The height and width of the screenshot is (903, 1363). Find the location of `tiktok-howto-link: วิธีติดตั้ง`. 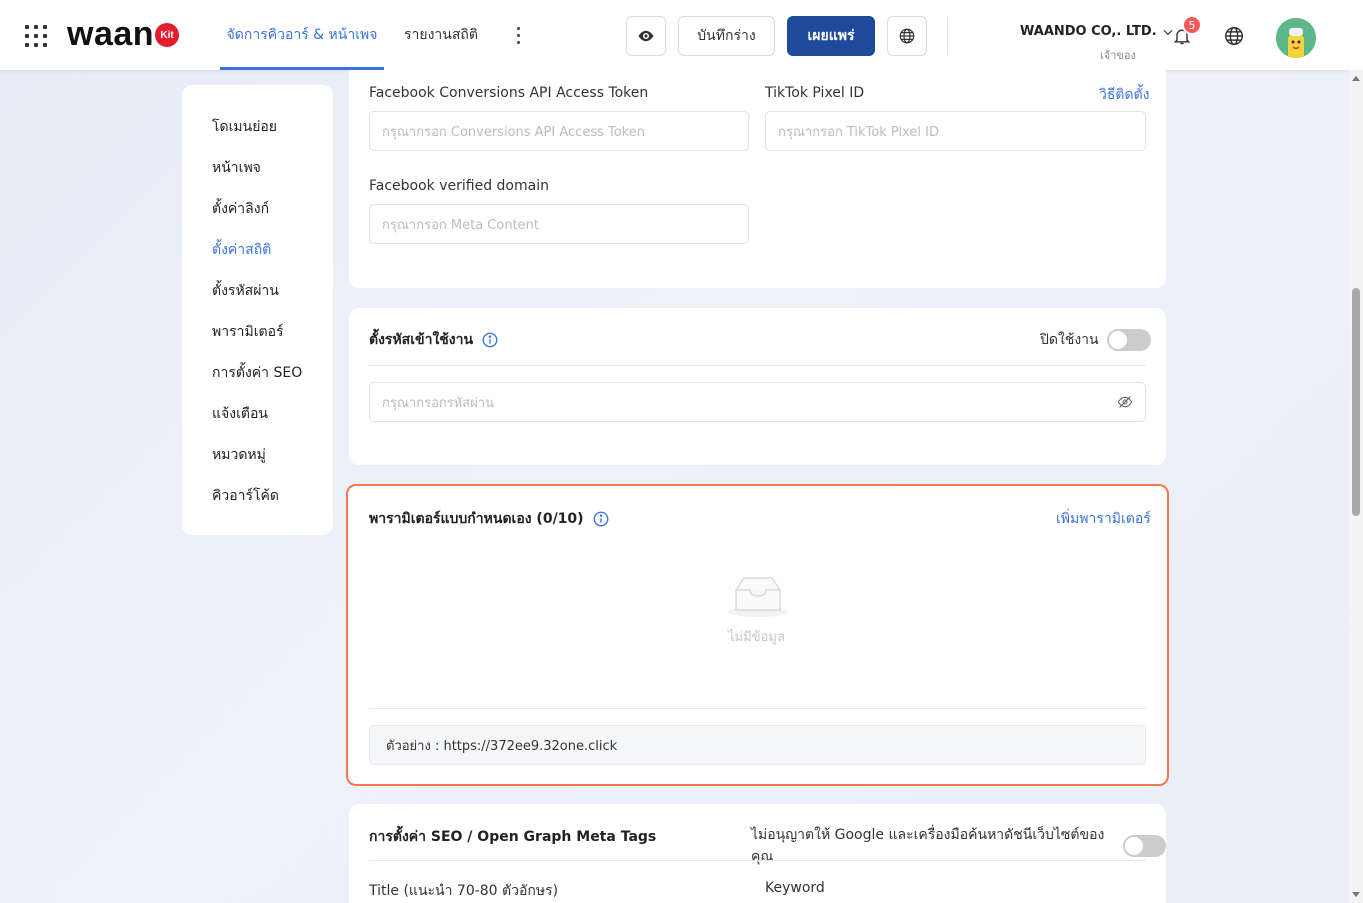

tiktok-howto-link: วิธีติดตั้ง is located at coordinates (1124, 95).